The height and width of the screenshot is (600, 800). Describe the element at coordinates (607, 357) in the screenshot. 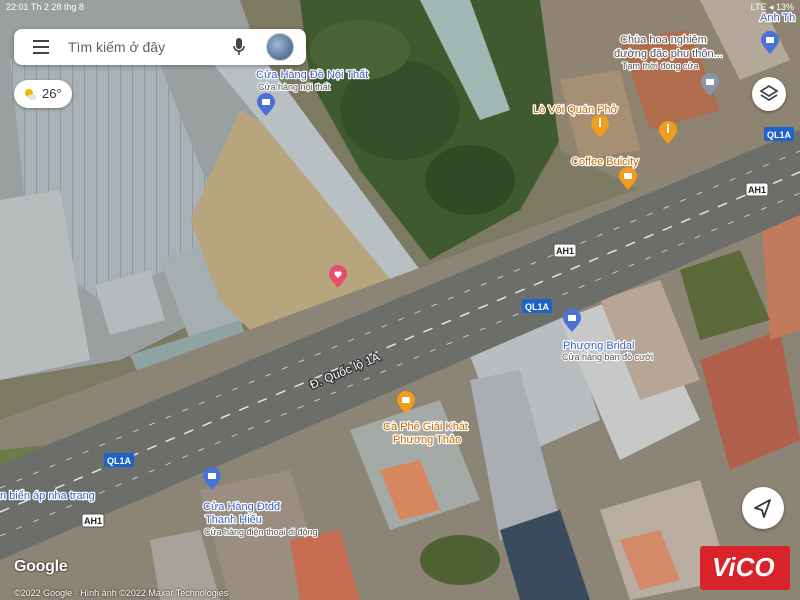

I see `svg-text: Cửa hàng bán đồ cưới` at that location.